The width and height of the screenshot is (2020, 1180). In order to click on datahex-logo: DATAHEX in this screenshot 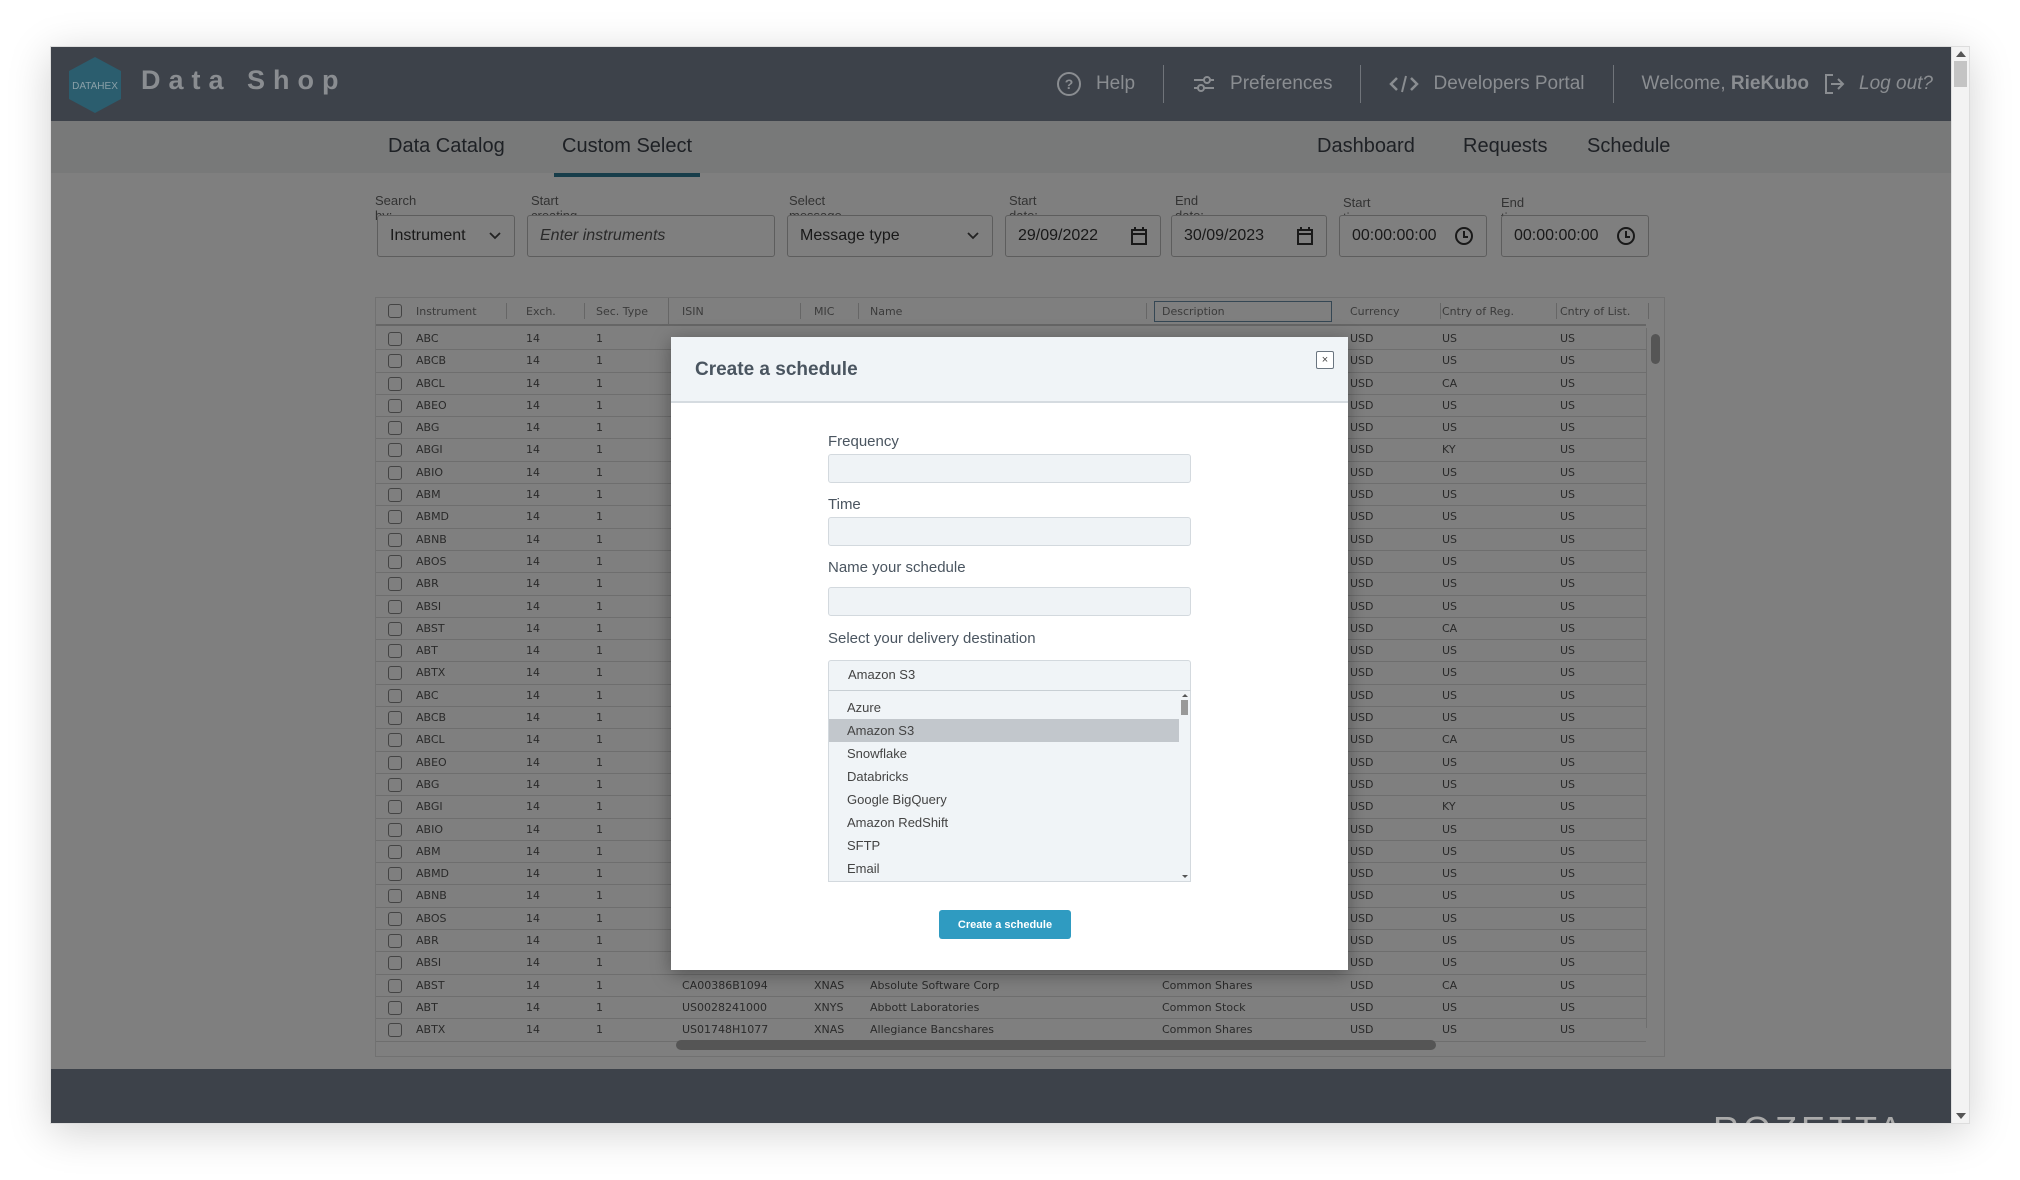, I will do `click(95, 85)`.